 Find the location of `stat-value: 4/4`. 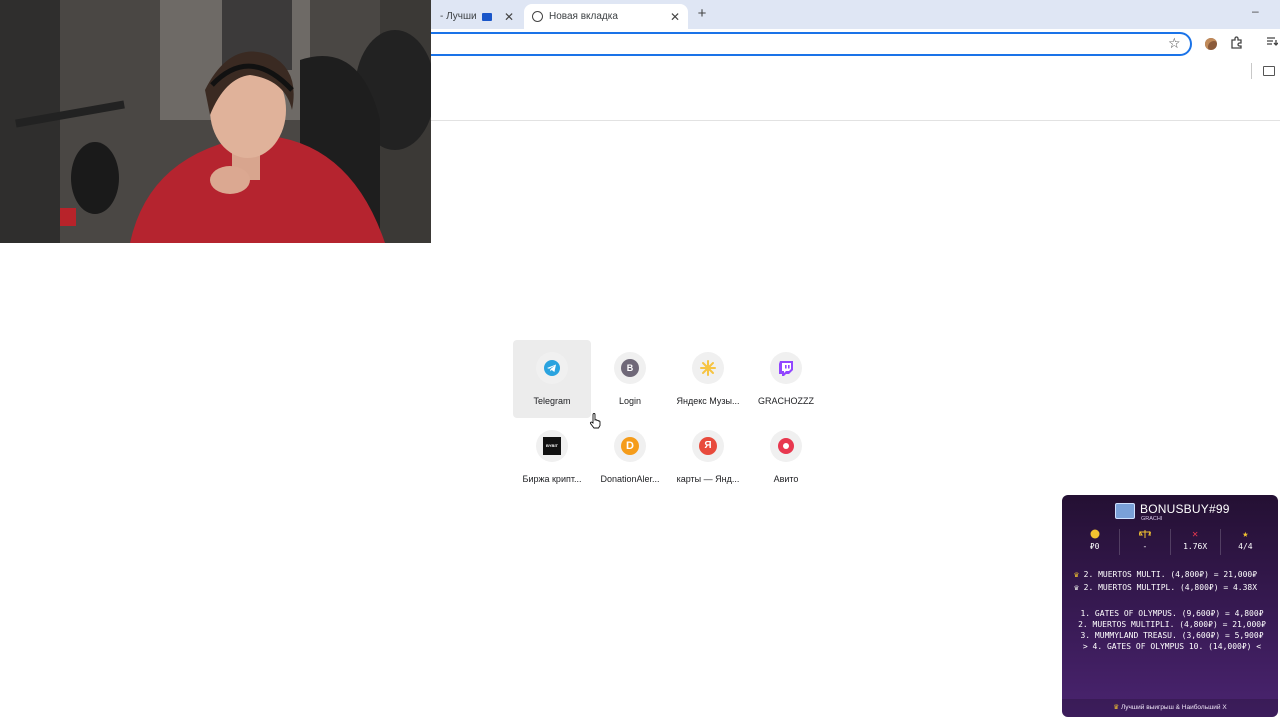

stat-value: 4/4 is located at coordinates (1245, 546).